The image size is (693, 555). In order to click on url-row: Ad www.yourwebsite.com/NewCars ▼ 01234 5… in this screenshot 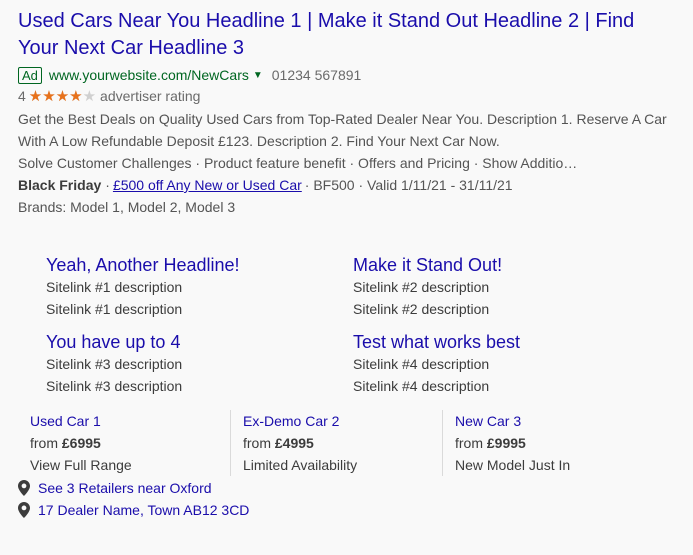, I will do `click(350, 75)`.